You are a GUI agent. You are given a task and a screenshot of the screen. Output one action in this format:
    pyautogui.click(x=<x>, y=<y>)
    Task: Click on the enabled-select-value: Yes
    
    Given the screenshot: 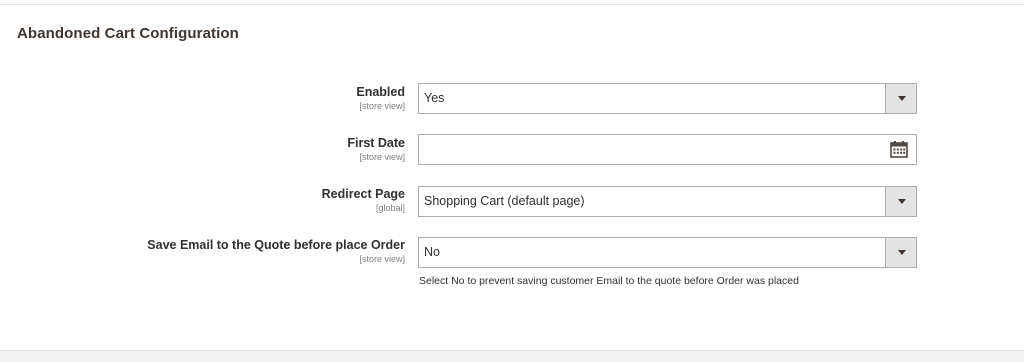 What is the action you would take?
    pyautogui.click(x=434, y=98)
    